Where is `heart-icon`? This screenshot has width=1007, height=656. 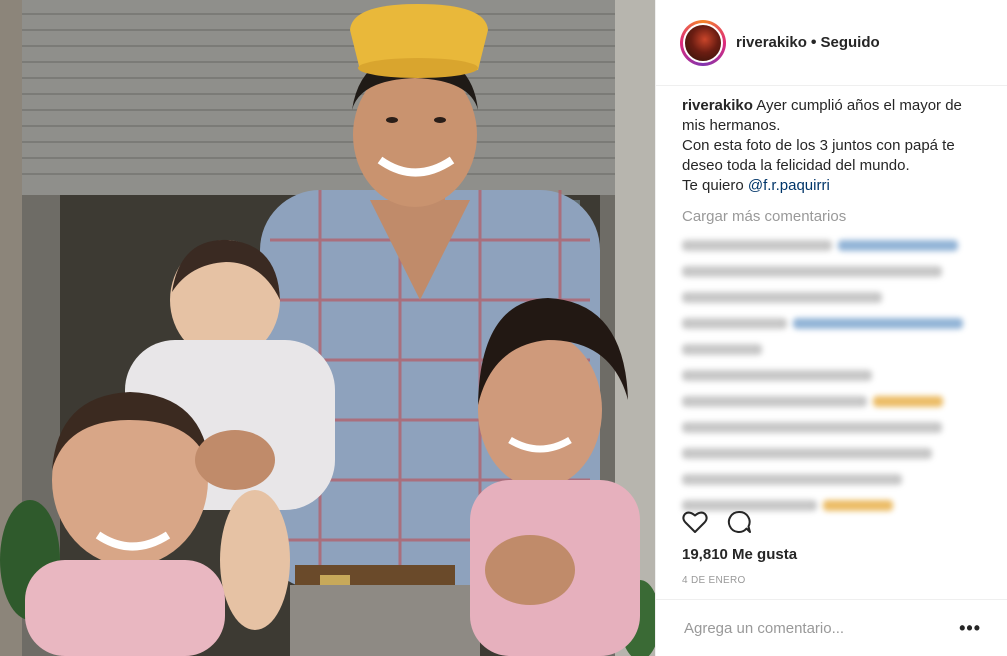 heart-icon is located at coordinates (695, 524).